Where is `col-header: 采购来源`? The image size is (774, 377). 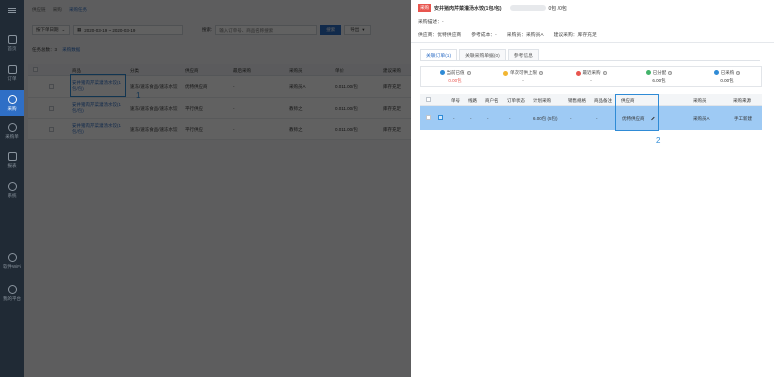
col-header: 采购来源 is located at coordinates (742, 100).